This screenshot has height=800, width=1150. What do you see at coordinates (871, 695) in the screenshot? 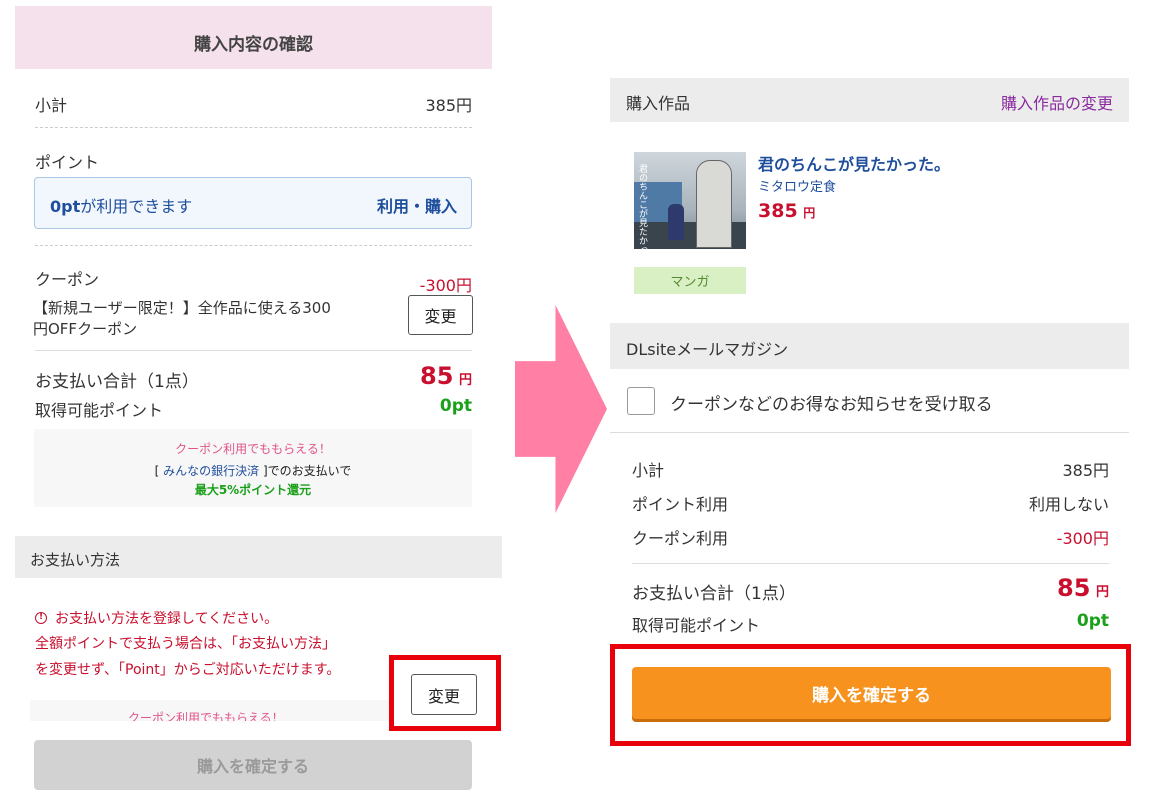
I see `confirm-label: 購入を確定する` at bounding box center [871, 695].